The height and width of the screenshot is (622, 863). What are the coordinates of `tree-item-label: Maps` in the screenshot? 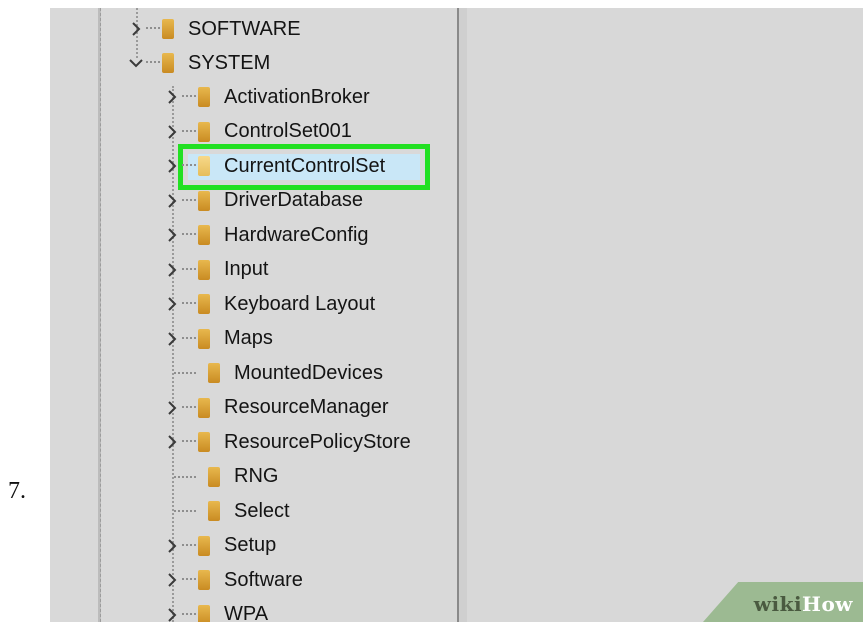 It's located at (248, 338).